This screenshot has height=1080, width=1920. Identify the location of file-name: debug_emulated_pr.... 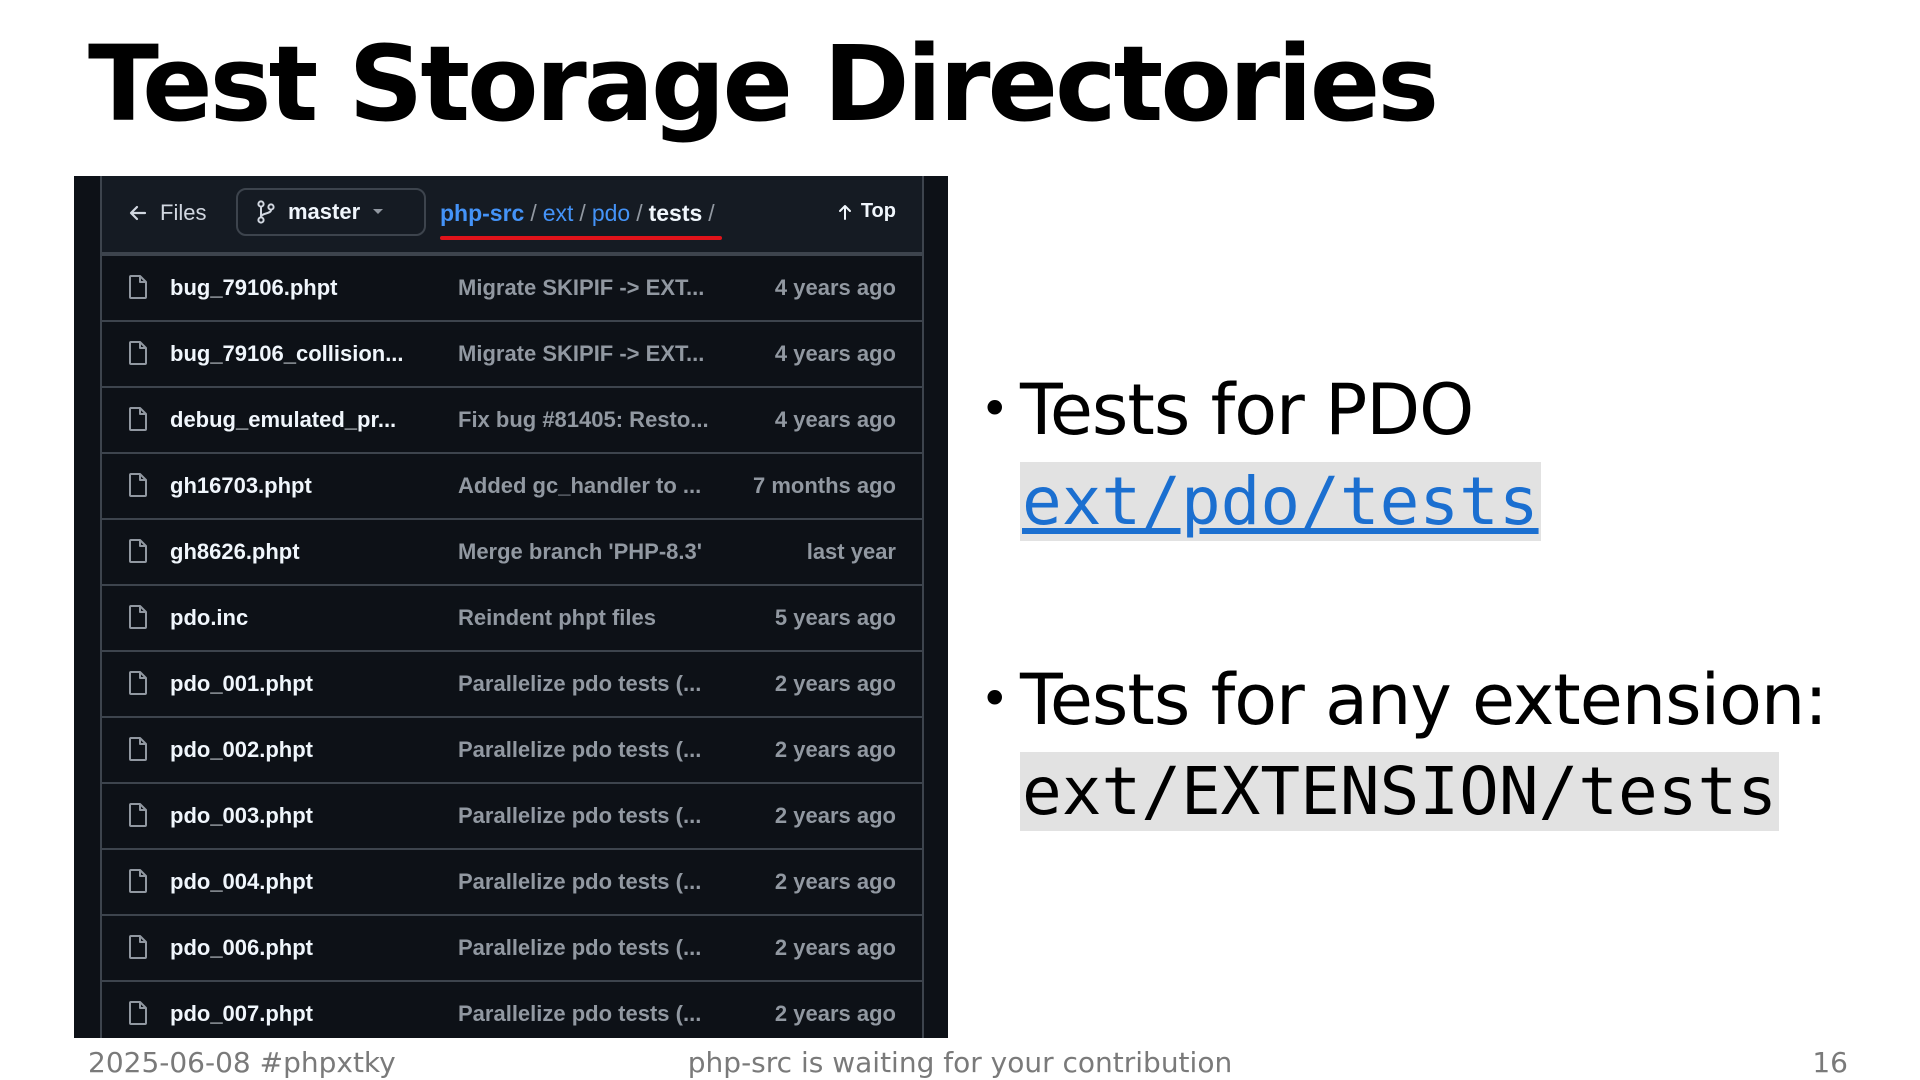
(283, 420).